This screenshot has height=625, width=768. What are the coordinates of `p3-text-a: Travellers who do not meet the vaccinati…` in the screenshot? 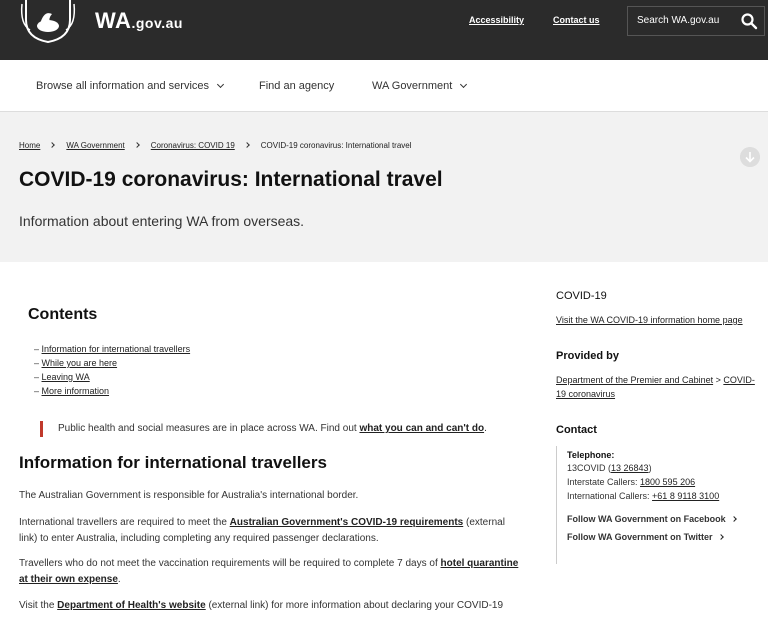 It's located at (230, 563).